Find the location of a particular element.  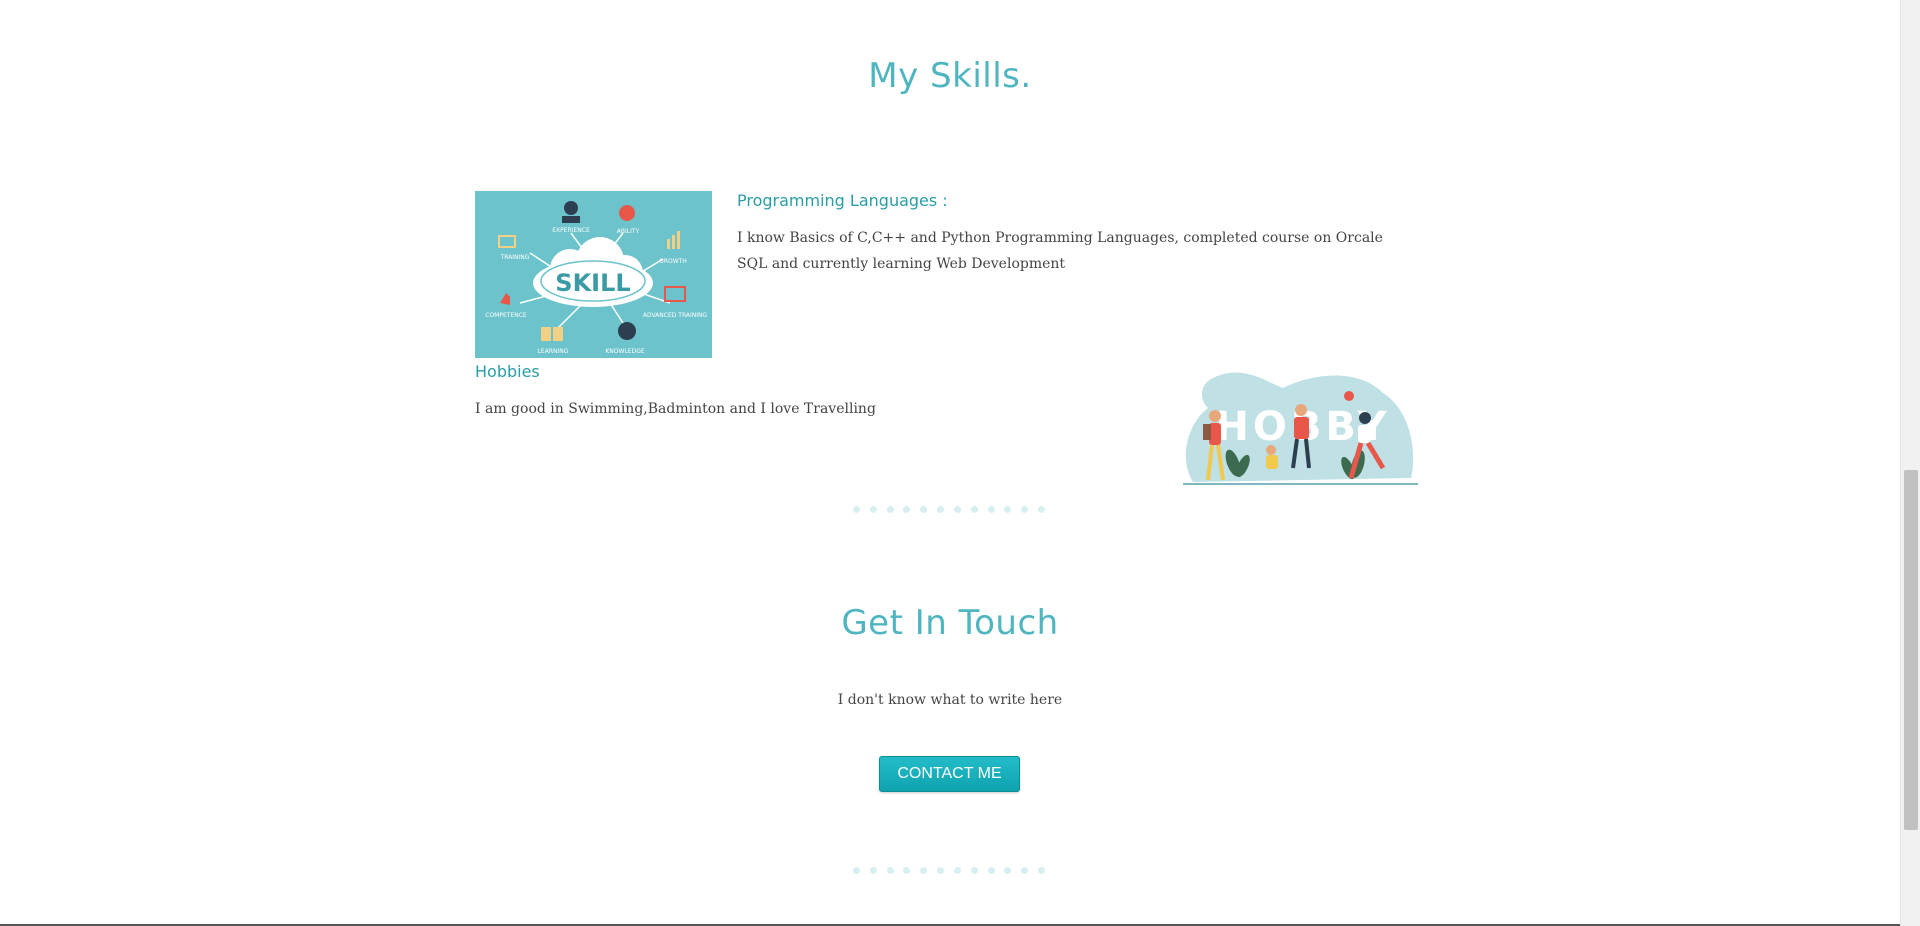

svg-text: ABILITY is located at coordinates (628, 231).